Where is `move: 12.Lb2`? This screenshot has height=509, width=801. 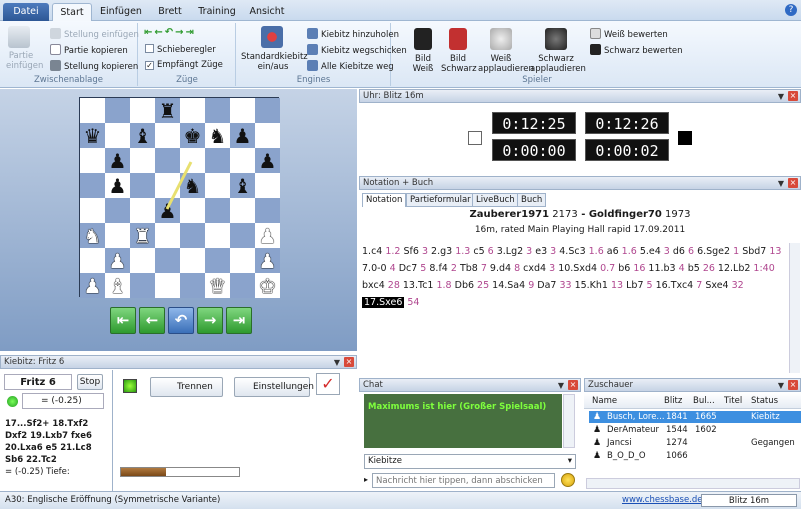 move: 12.Lb2 is located at coordinates (736, 268).